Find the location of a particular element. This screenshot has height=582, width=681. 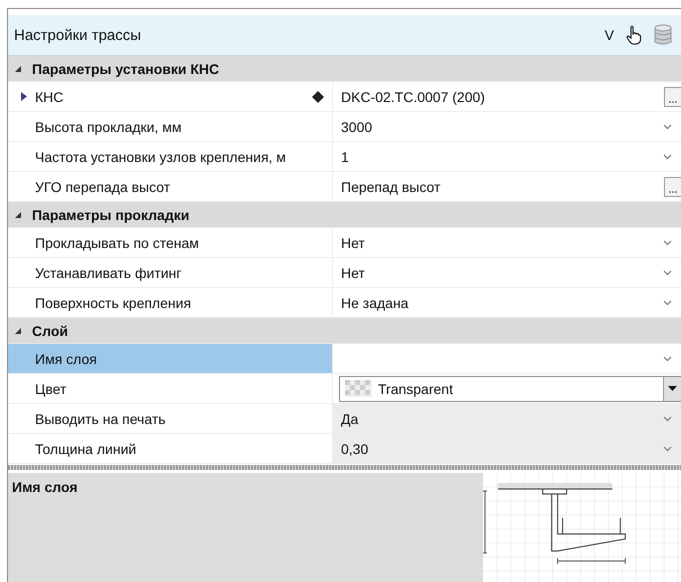

panel-title: Настройки трассы is located at coordinates (78, 35).